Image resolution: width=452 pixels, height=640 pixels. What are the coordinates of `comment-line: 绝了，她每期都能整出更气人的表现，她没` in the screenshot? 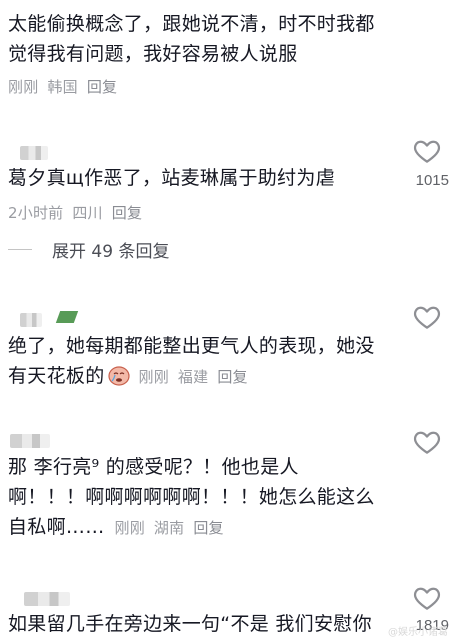 It's located at (191, 346).